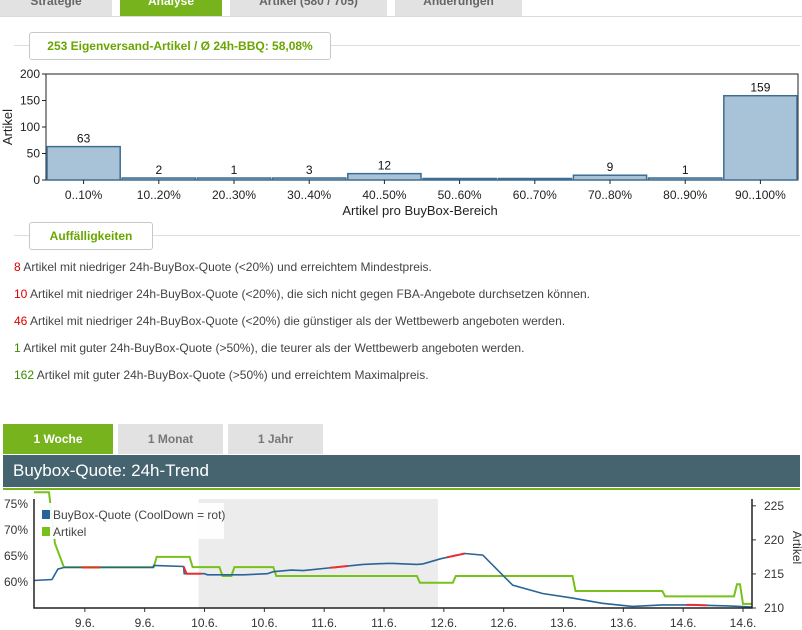 The image size is (802, 630). I want to click on trend-y-right-tick-label: 210, so click(774, 608).